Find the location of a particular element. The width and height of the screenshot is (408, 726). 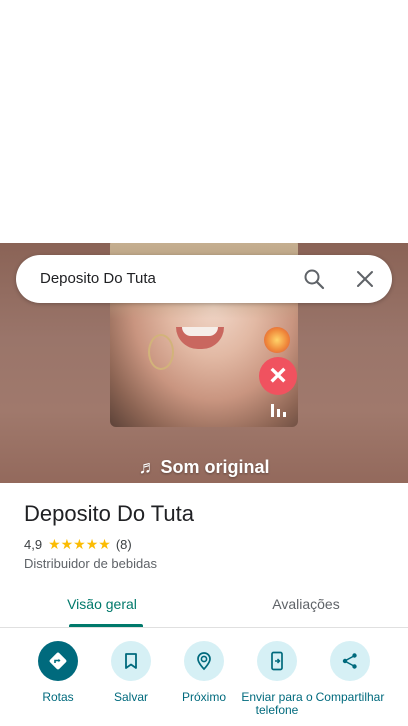

close-icon is located at coordinates (365, 279).